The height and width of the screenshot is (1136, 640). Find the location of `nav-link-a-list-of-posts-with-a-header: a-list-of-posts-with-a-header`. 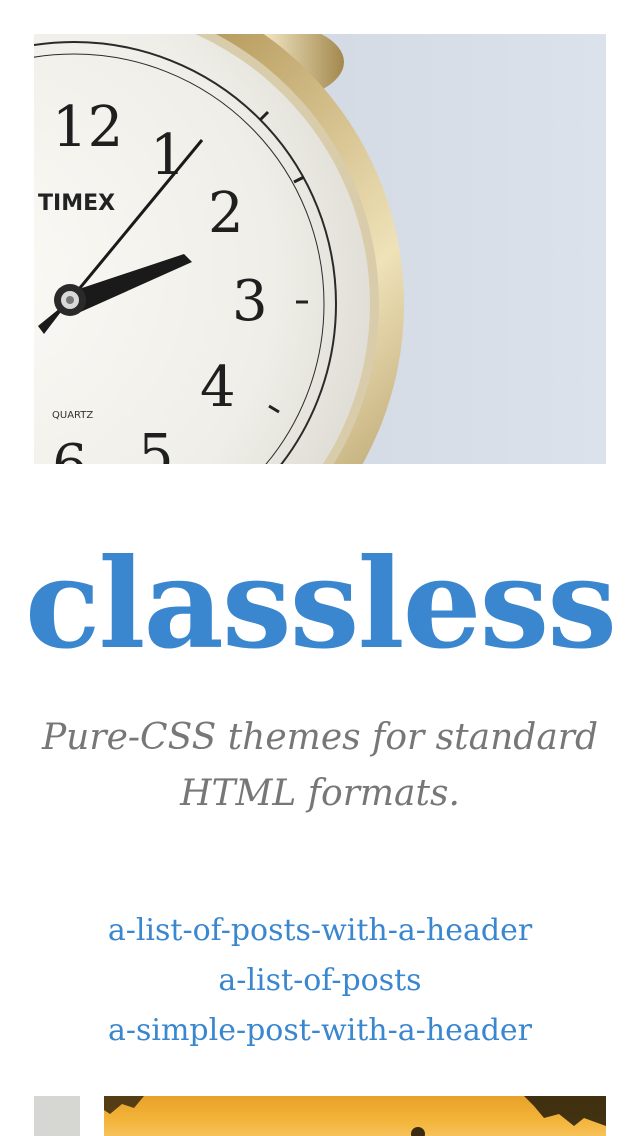

nav-link-a-list-of-posts-with-a-header: a-list-of-posts-with-a-header is located at coordinates (320, 930).